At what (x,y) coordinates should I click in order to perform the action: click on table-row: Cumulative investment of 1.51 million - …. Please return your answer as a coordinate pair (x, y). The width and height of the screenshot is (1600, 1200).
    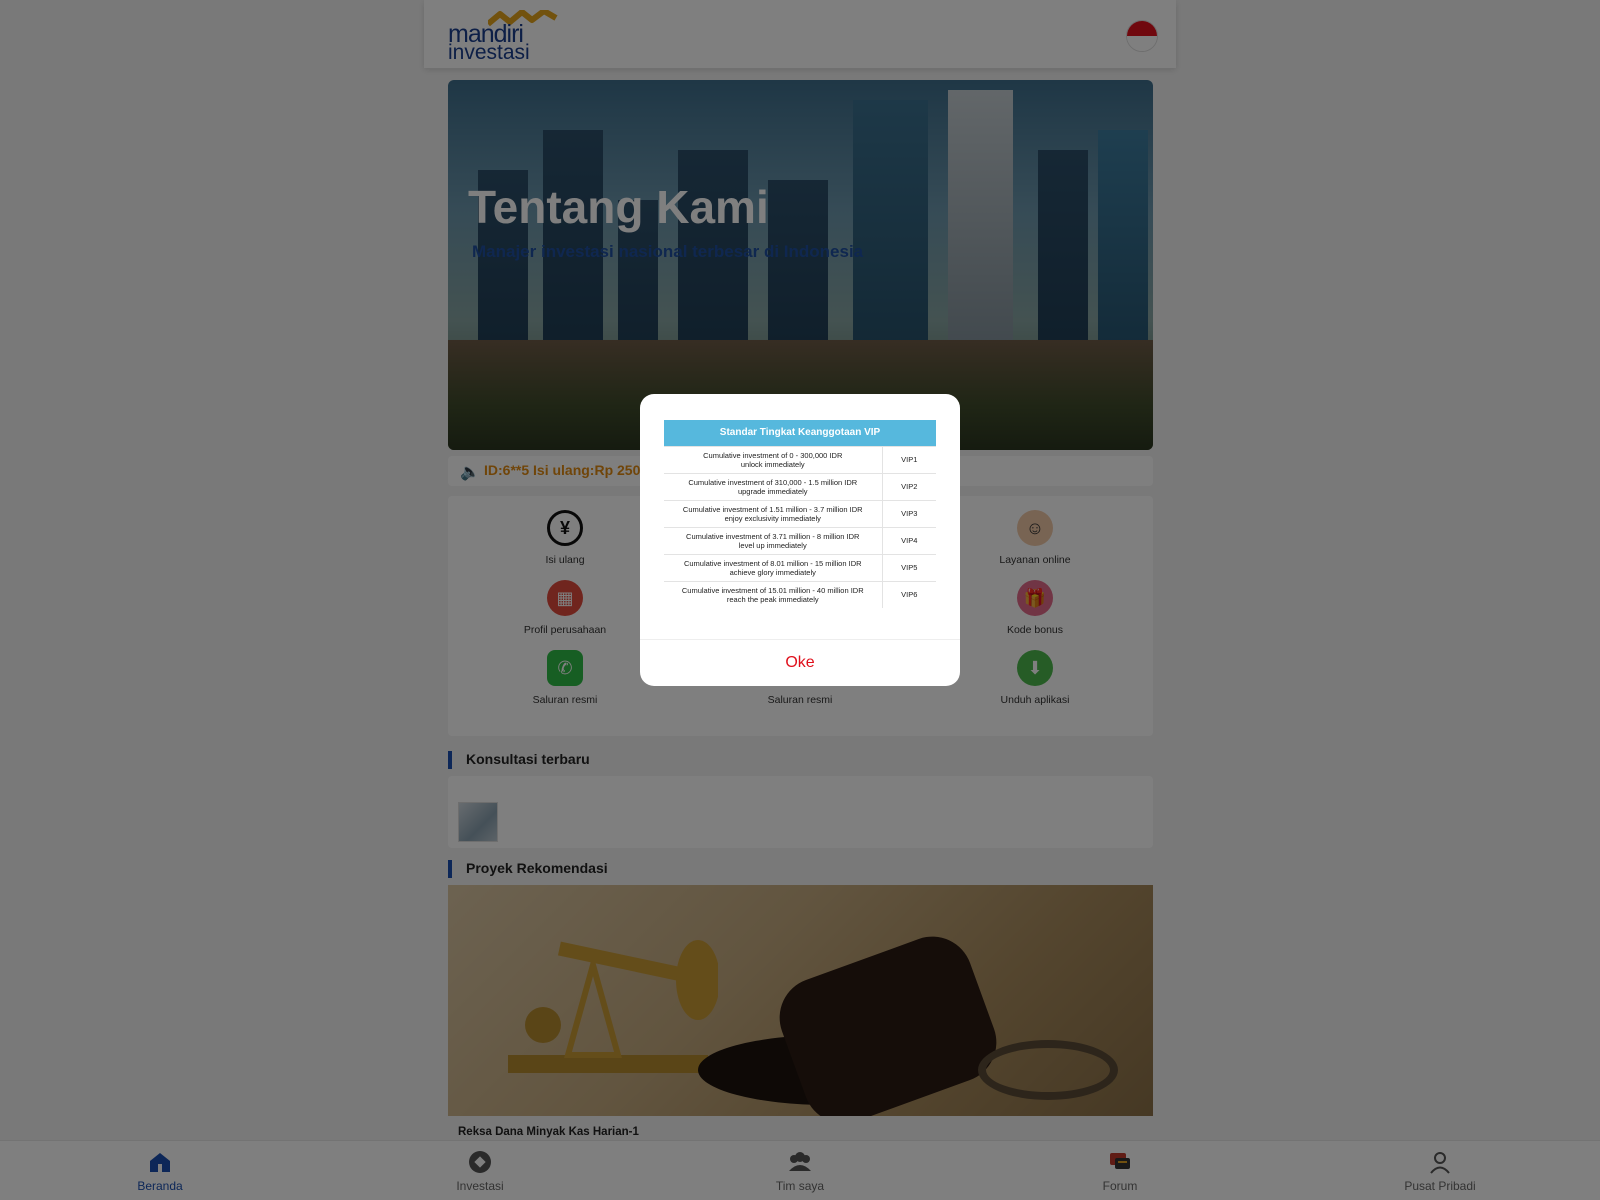
    Looking at the image, I should click on (800, 513).